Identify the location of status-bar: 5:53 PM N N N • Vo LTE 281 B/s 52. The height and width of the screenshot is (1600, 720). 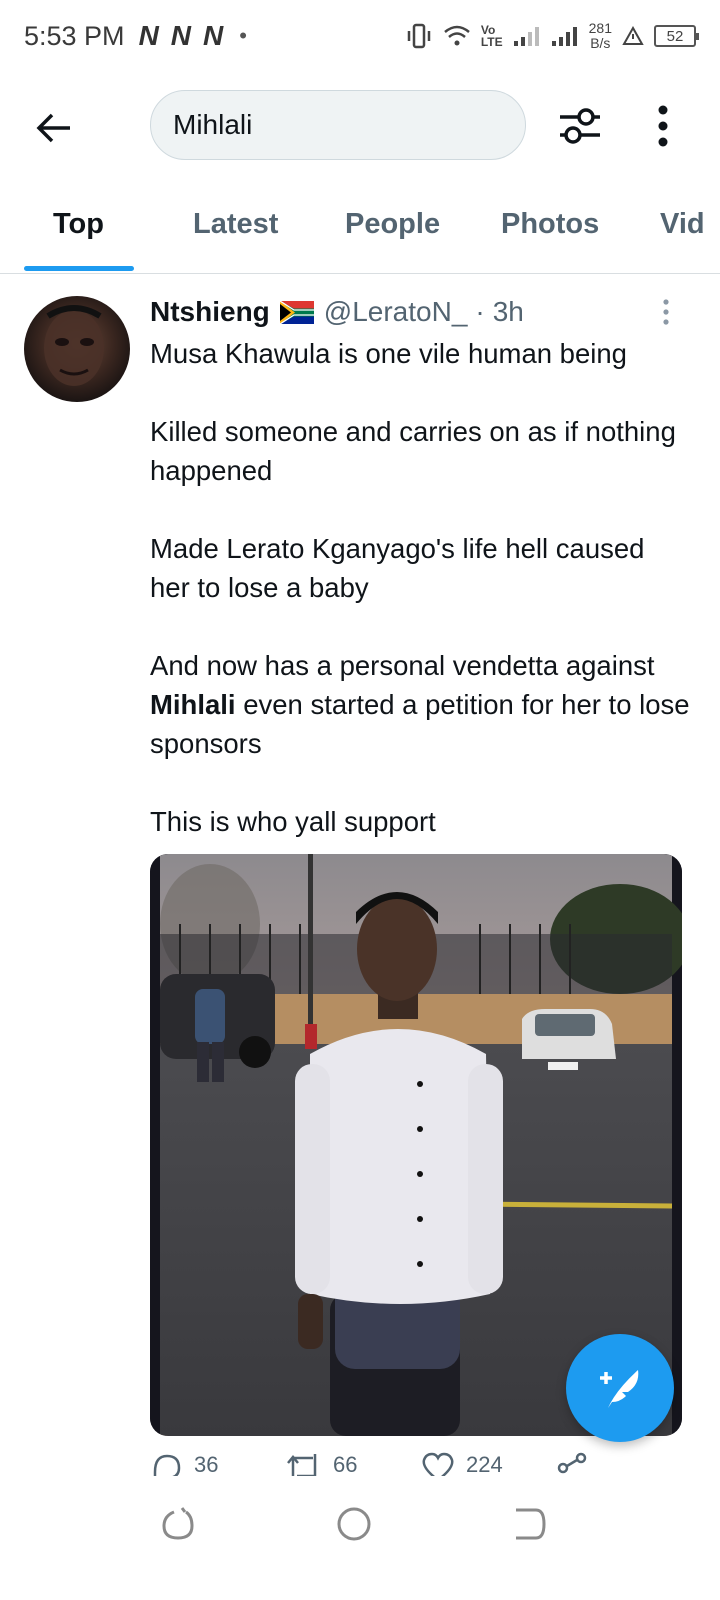
(360, 36).